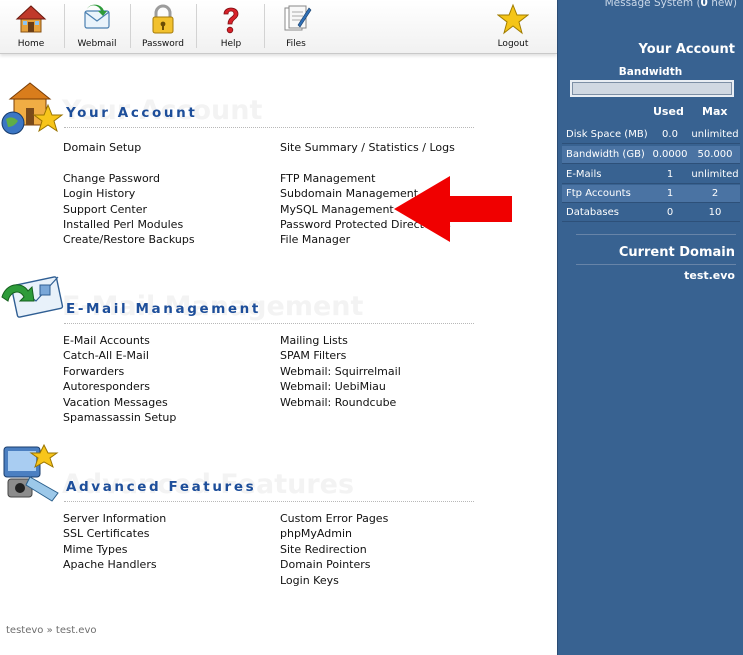  Describe the element at coordinates (31, 44) in the screenshot. I see `home-label: Home` at that location.